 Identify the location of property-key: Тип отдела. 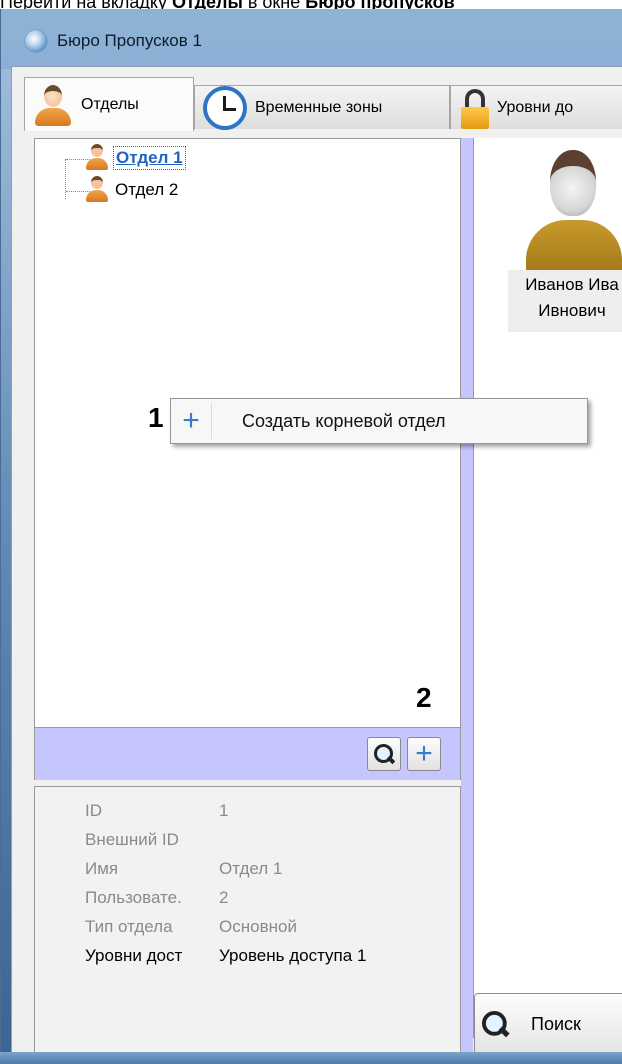
(129, 926).